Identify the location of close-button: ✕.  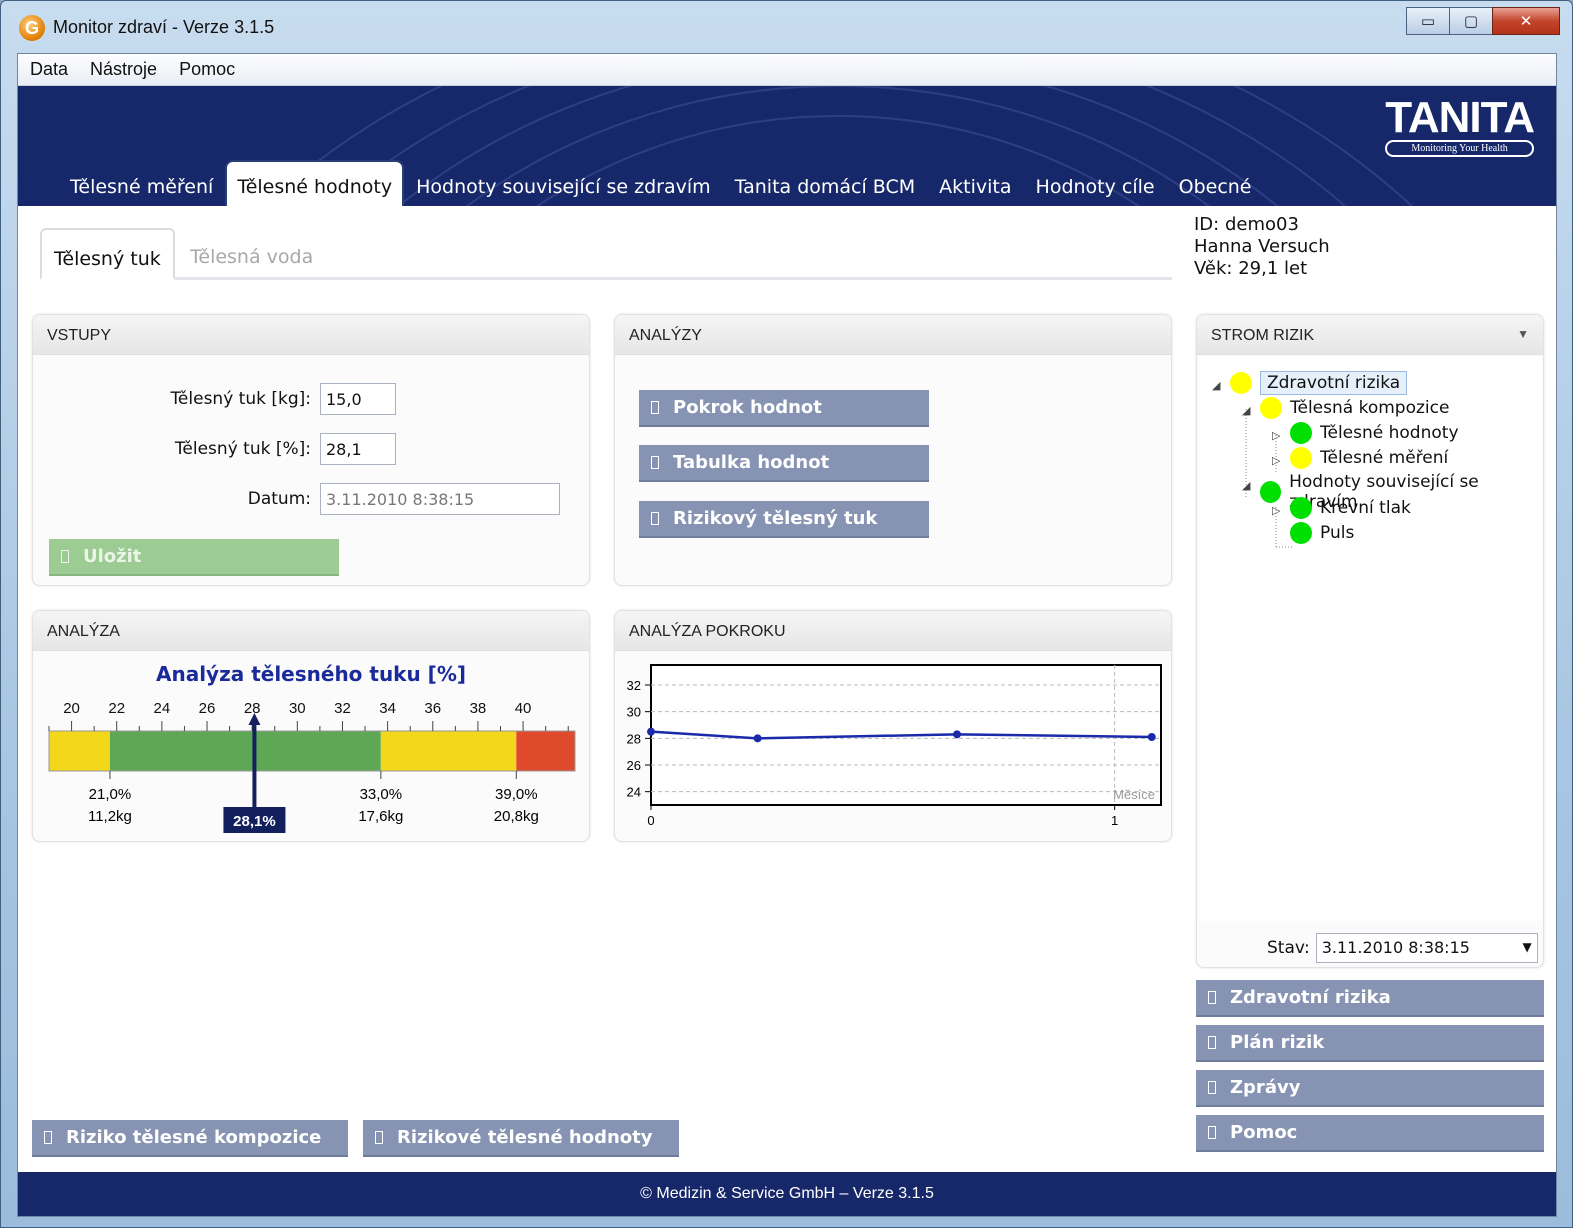
(1526, 21).